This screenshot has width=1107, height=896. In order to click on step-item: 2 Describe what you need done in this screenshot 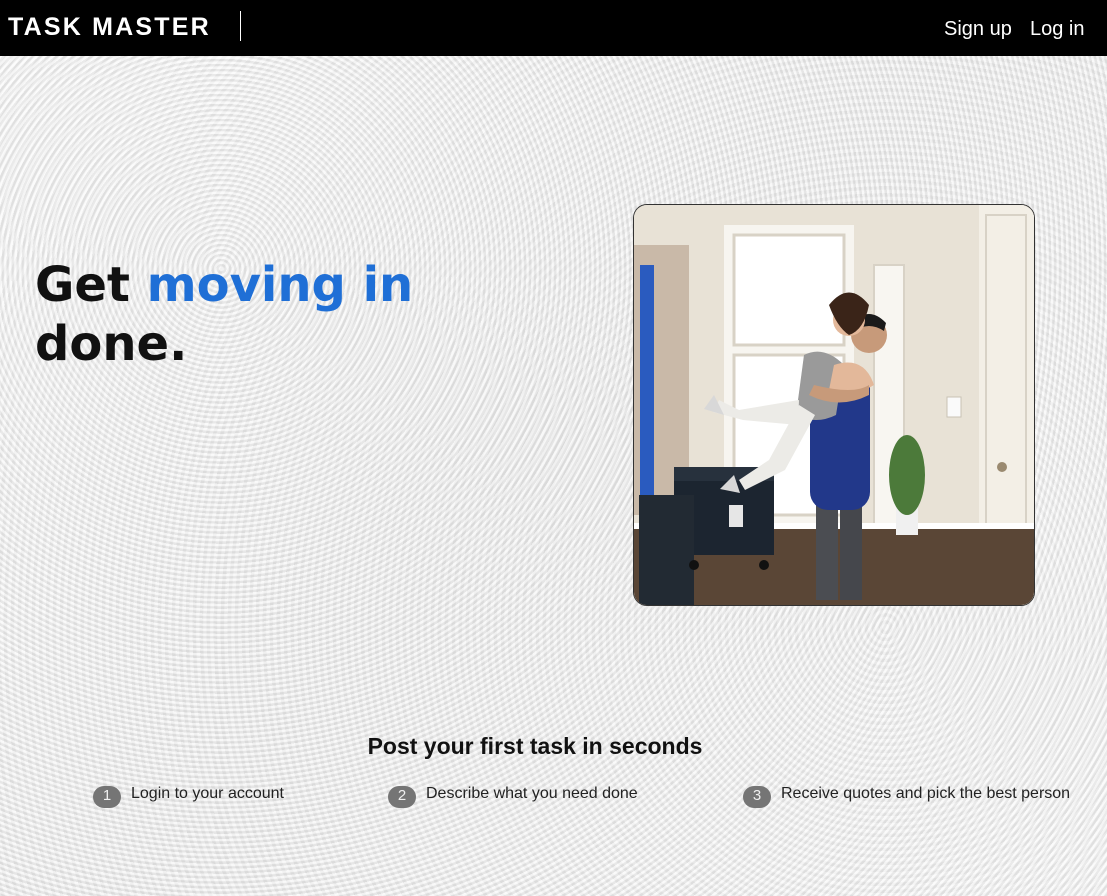, I will do `click(513, 796)`.